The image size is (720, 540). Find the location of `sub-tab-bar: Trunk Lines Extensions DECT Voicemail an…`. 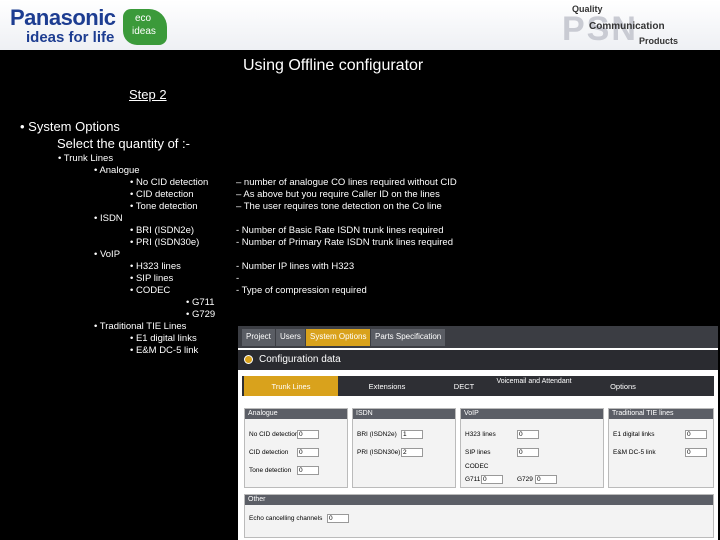

sub-tab-bar: Trunk Lines Extensions DECT Voicemail an… is located at coordinates (478, 386).